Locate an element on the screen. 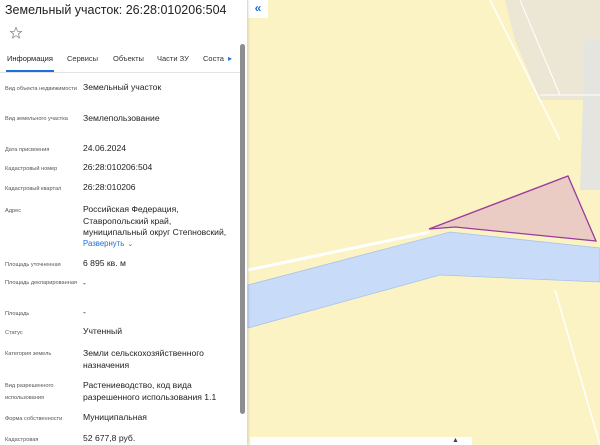  tab-info: Информация is located at coordinates (30, 58).